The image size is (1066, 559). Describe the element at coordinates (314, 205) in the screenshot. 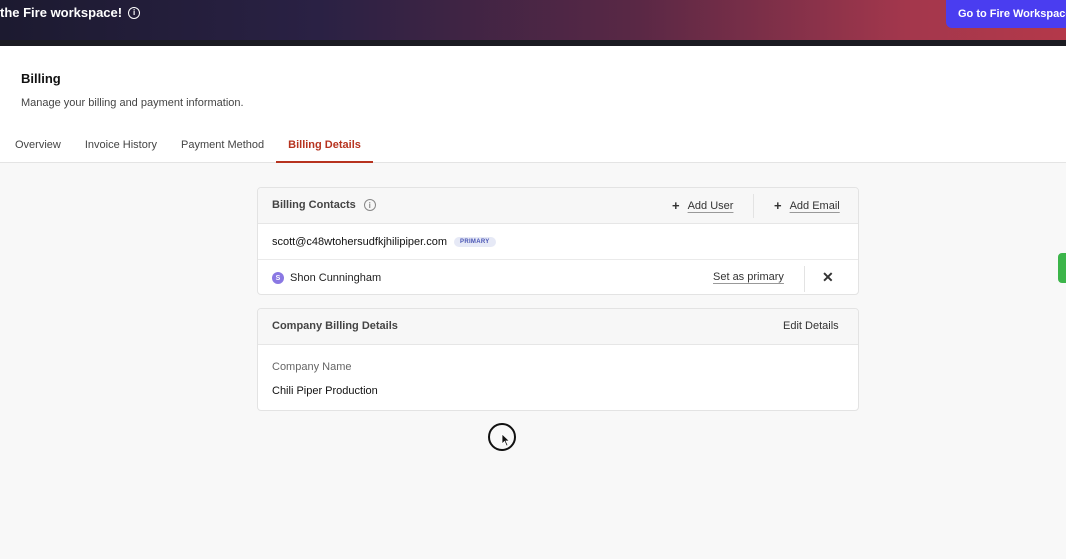

I see `billing-contacts-title: Billing Contacts` at that location.